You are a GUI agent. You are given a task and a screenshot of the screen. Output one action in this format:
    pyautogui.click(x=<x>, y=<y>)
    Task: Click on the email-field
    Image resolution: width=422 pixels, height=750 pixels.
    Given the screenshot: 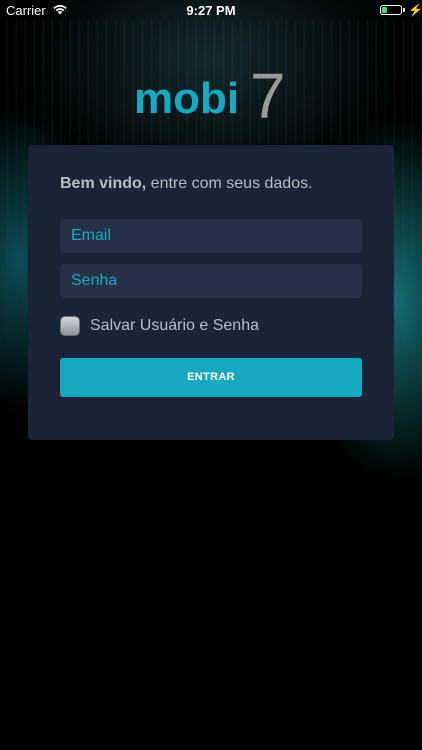 What is the action you would take?
    pyautogui.click(x=211, y=236)
    